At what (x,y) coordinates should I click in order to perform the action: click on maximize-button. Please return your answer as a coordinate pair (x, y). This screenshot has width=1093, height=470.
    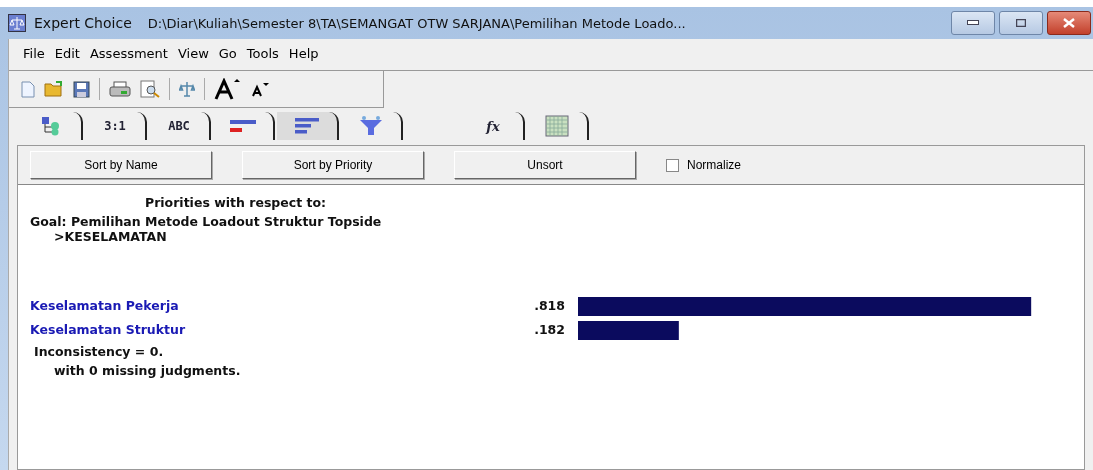
    Looking at the image, I should click on (1021, 23).